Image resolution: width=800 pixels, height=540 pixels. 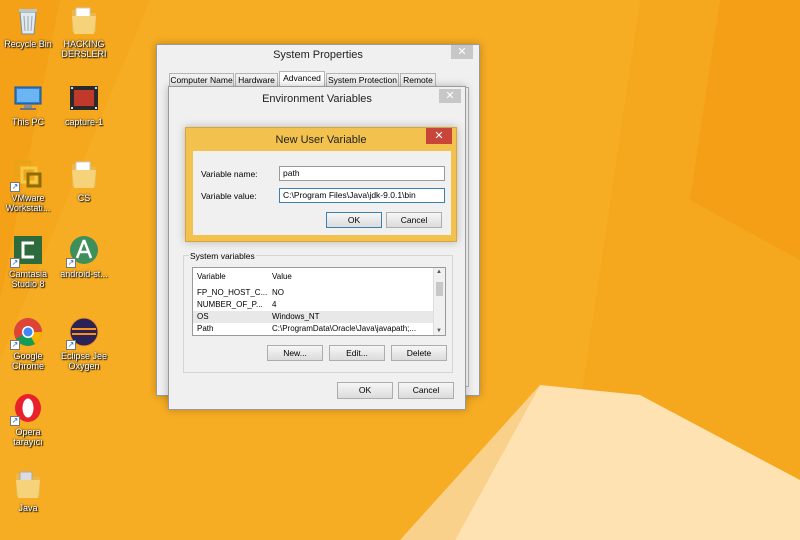 I want to click on system-properties-close-button: ✕, so click(x=462, y=52).